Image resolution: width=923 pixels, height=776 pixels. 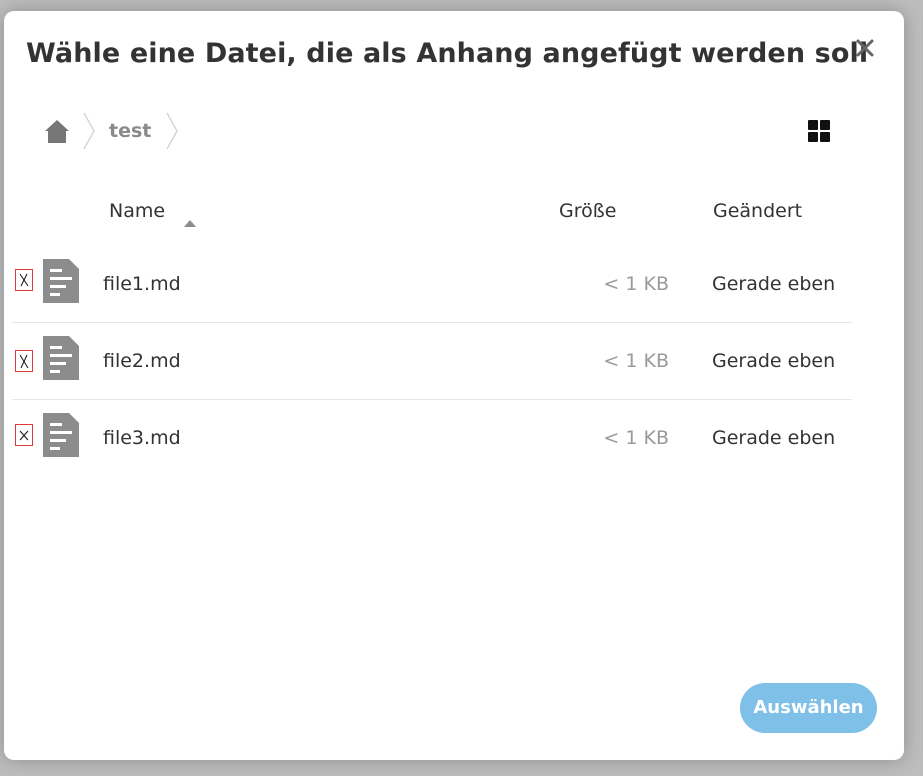 What do you see at coordinates (432, 438) in the screenshot?
I see `file-row: file3.md < 1 KB Gerade eben` at bounding box center [432, 438].